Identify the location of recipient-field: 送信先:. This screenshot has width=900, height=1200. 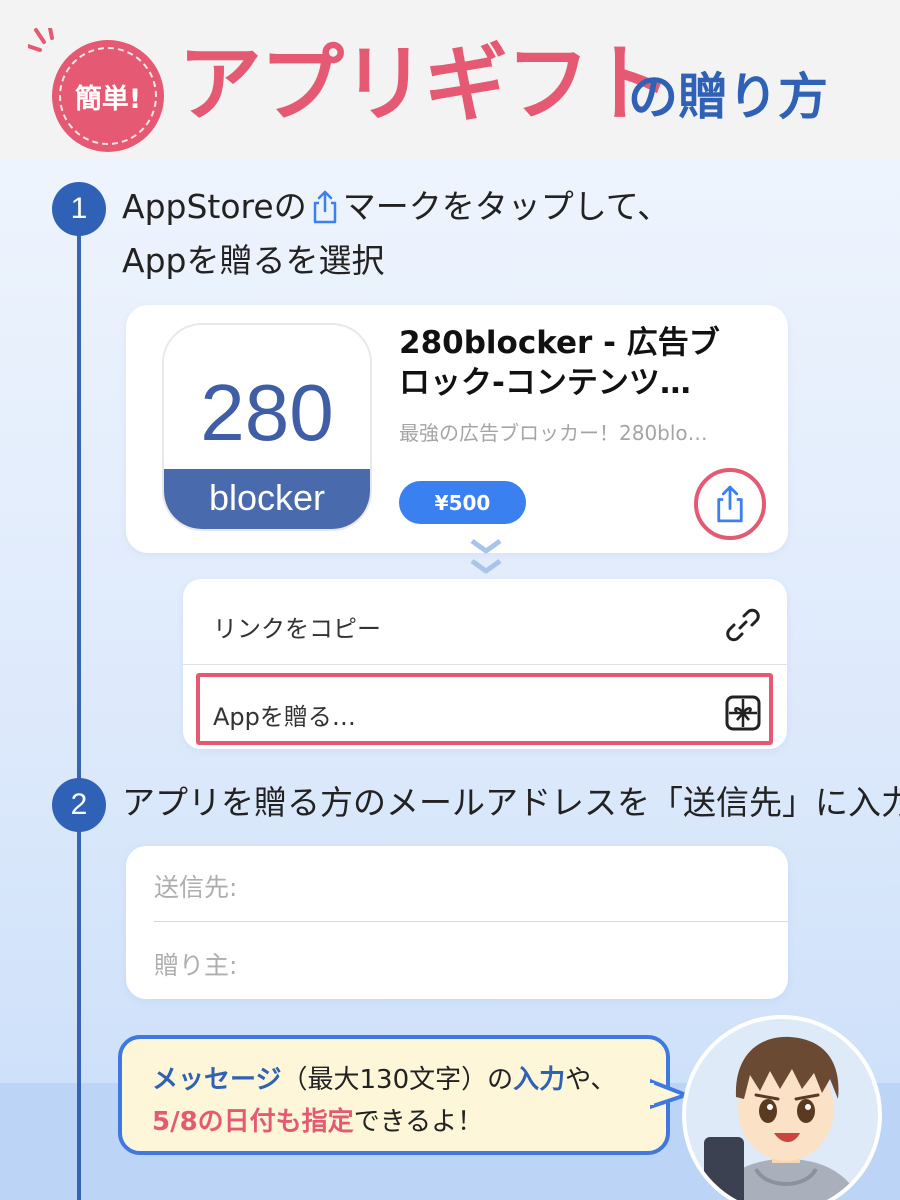
(195, 886).